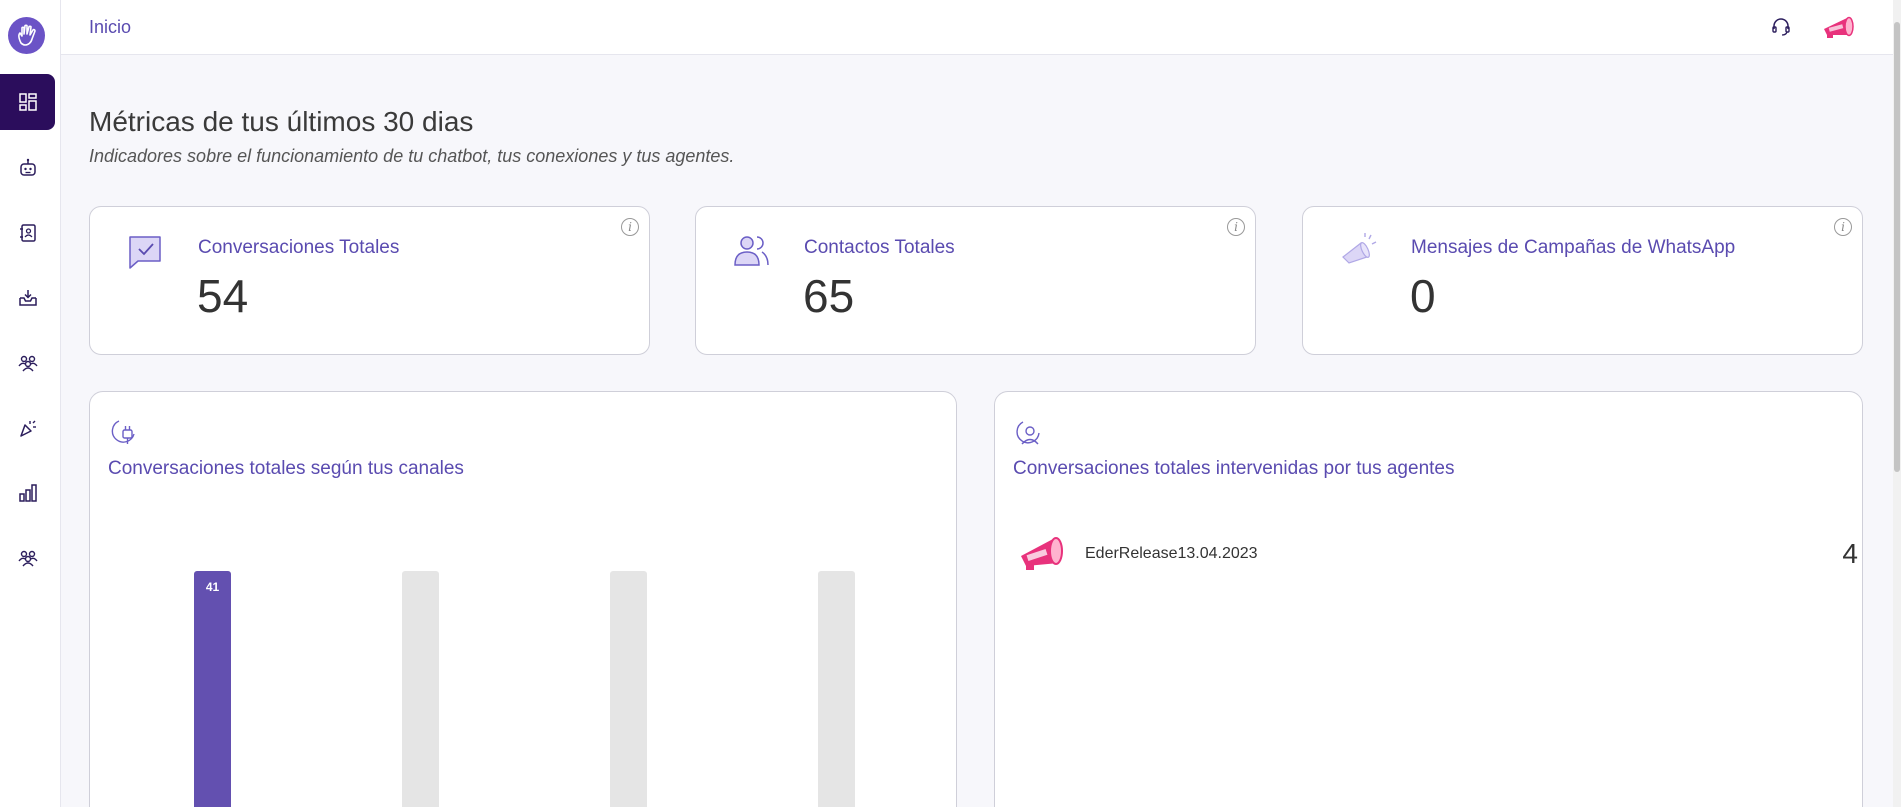 The image size is (1901, 807). What do you see at coordinates (829, 296) in the screenshot?
I see `metric-value: 65` at bounding box center [829, 296].